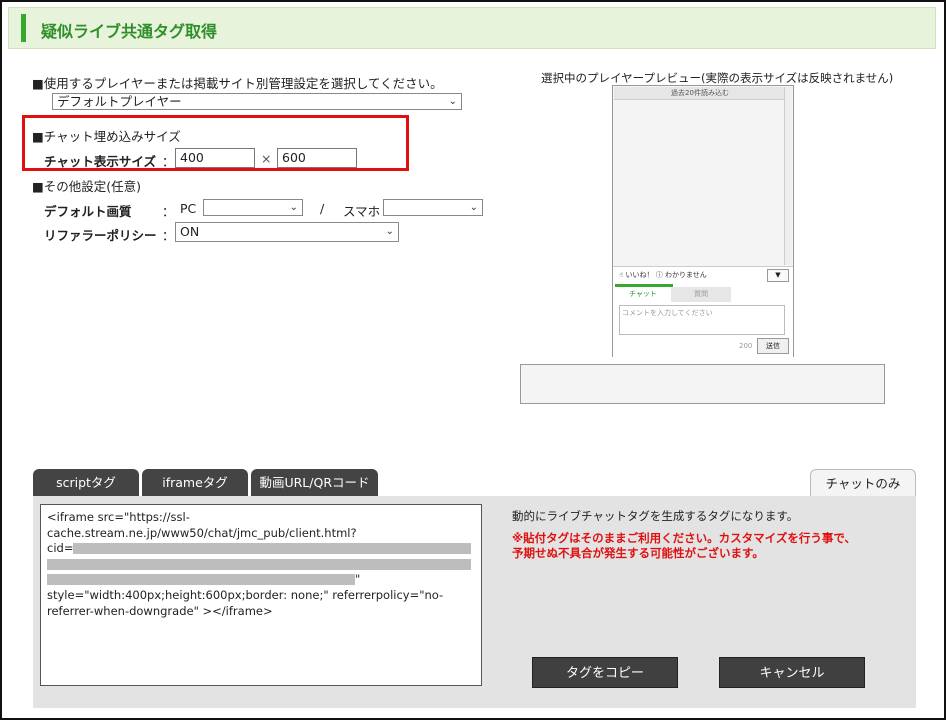  I want to click on chat-size-heading: ■チャット埋め込みサイズ, so click(106, 136).